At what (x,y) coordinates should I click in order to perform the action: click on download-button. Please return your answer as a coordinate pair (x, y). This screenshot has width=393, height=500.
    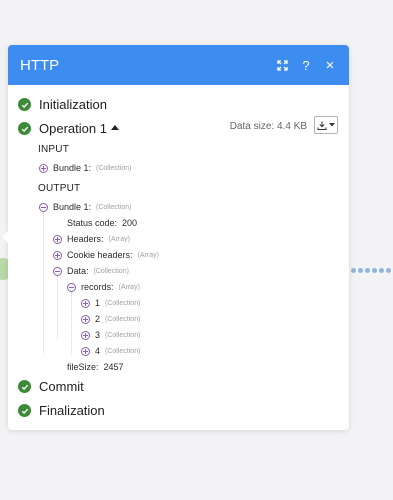
    Looking at the image, I should click on (326, 125).